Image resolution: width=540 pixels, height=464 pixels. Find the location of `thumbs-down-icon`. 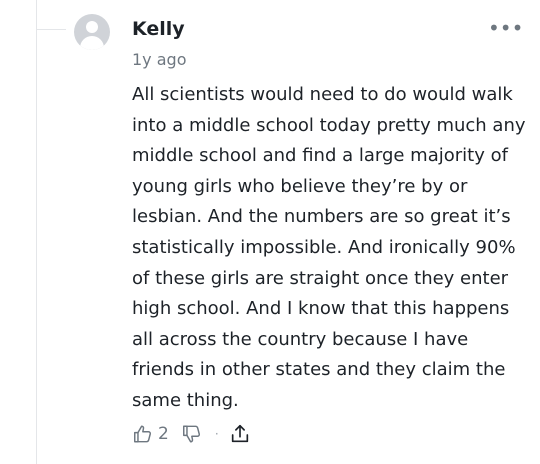

thumbs-down-icon is located at coordinates (191, 434).